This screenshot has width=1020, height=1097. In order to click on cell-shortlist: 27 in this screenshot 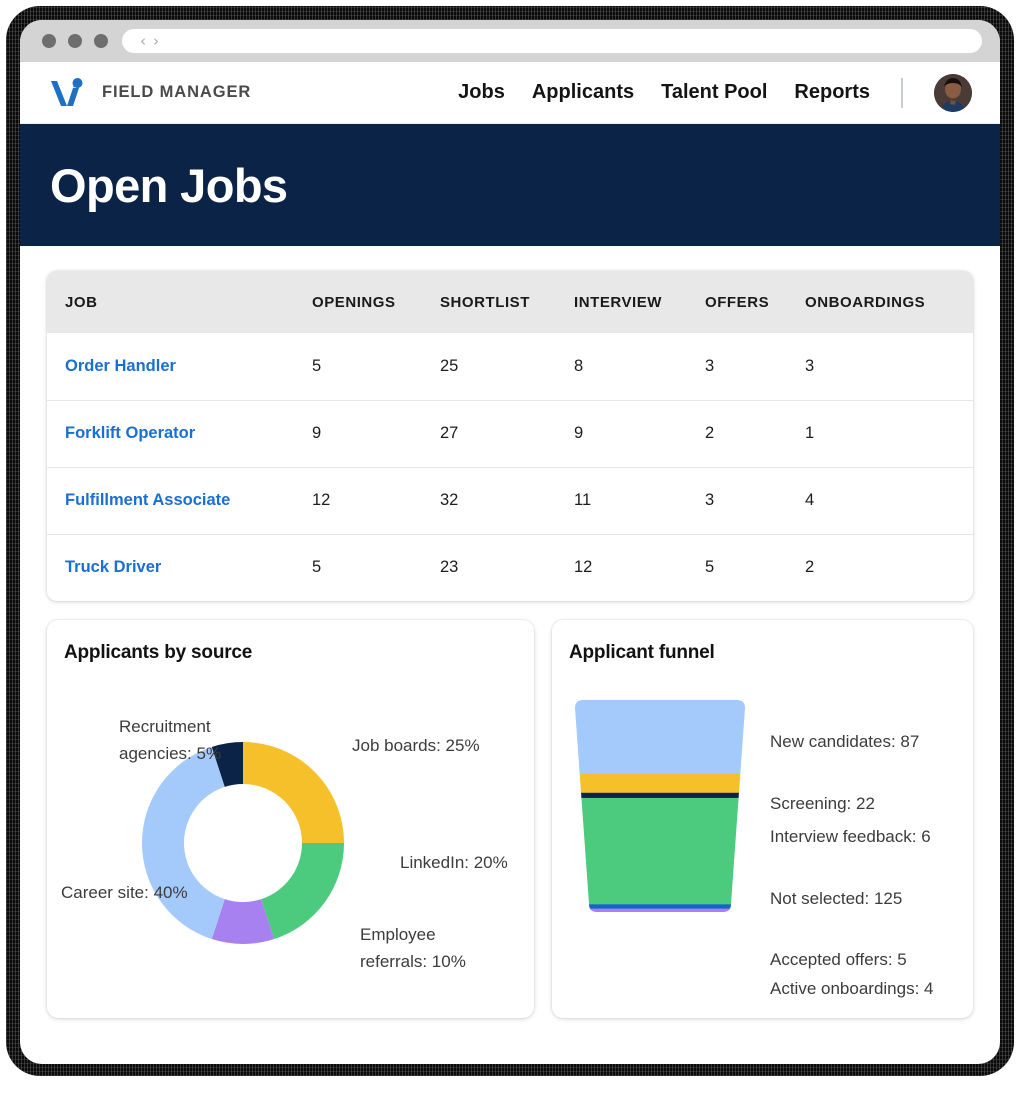, I will do `click(507, 433)`.